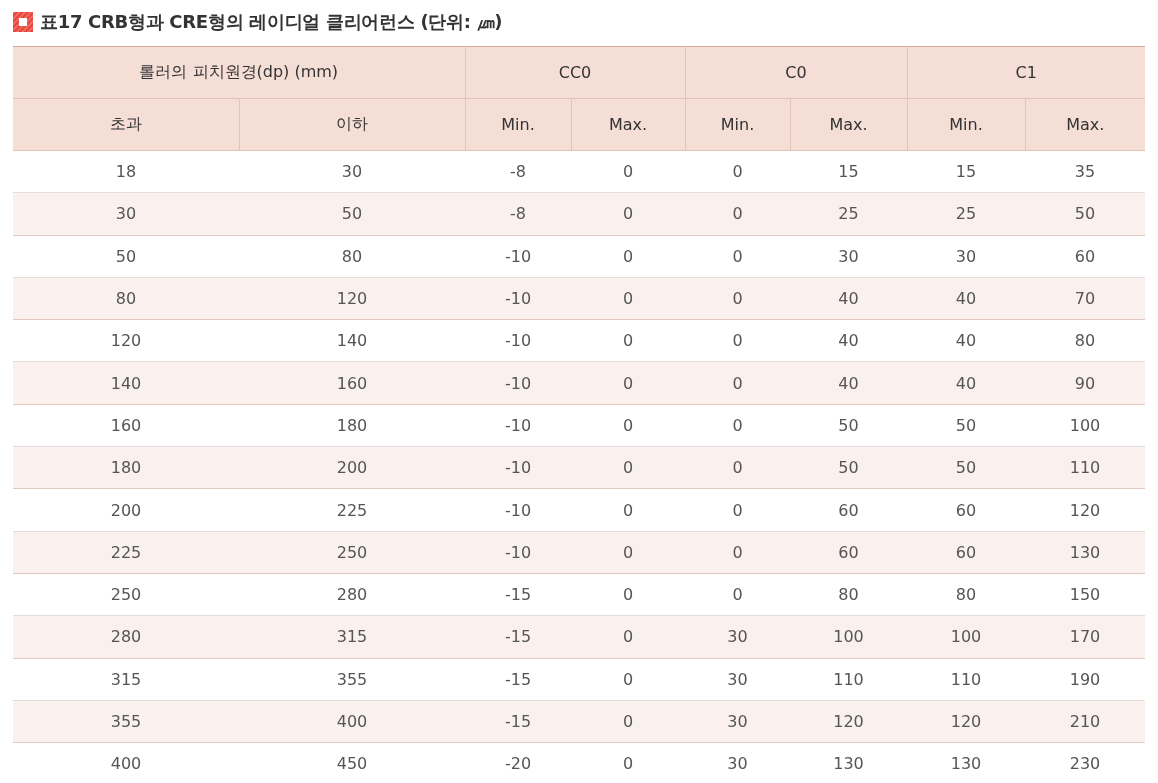  Describe the element at coordinates (1085, 171) in the screenshot. I see `table-cell: 35` at that location.